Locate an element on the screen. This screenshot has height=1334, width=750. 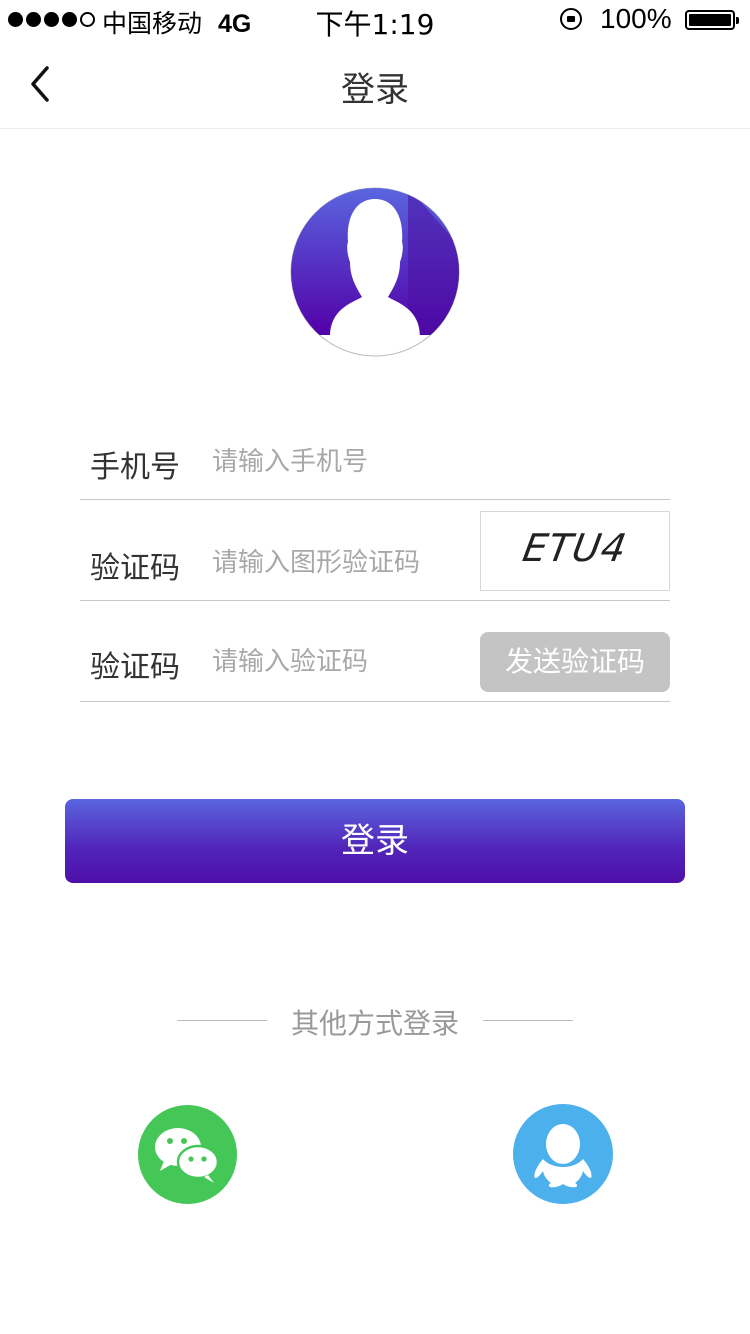
battery-percentage: 100% is located at coordinates (636, 18).